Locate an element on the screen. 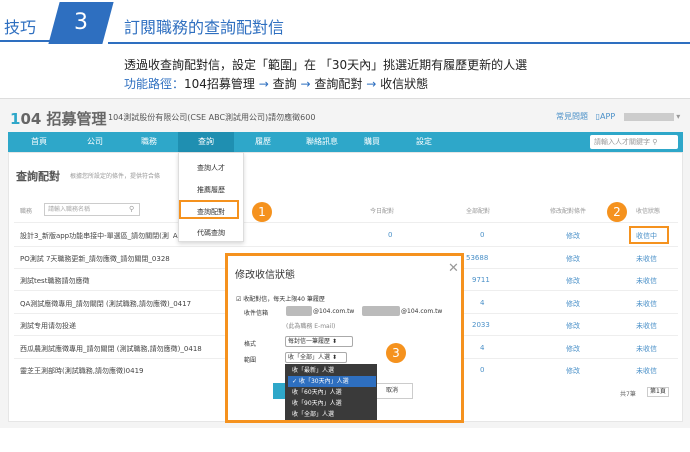 The image size is (690, 452). page-select: 第1頁 is located at coordinates (658, 392).